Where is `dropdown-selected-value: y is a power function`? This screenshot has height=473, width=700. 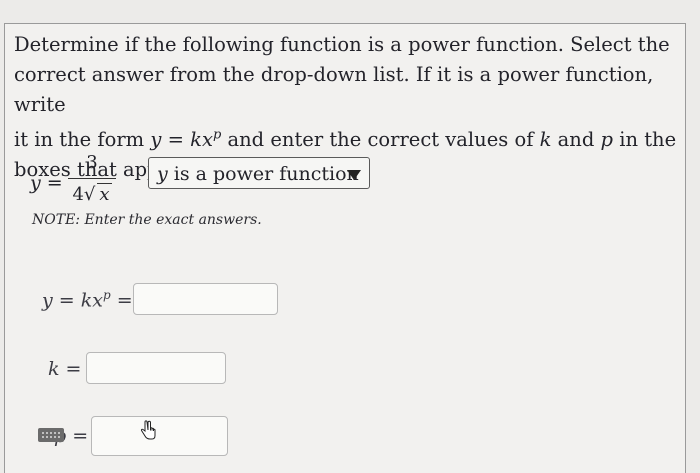
dropdown-selected-value: y is a power function is located at coordinates (258, 174).